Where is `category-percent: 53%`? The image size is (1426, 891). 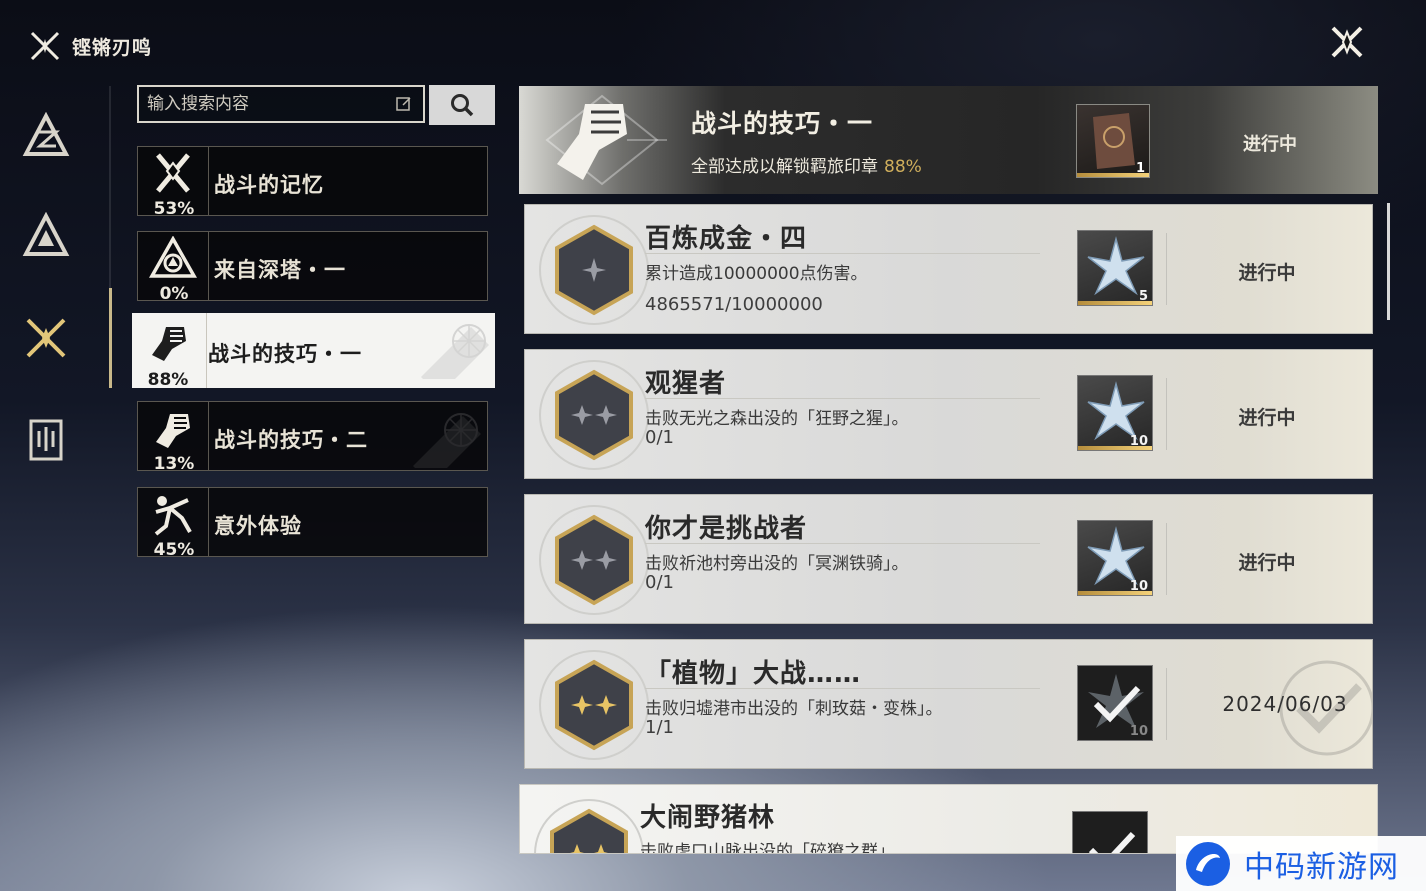 category-percent: 53% is located at coordinates (174, 207).